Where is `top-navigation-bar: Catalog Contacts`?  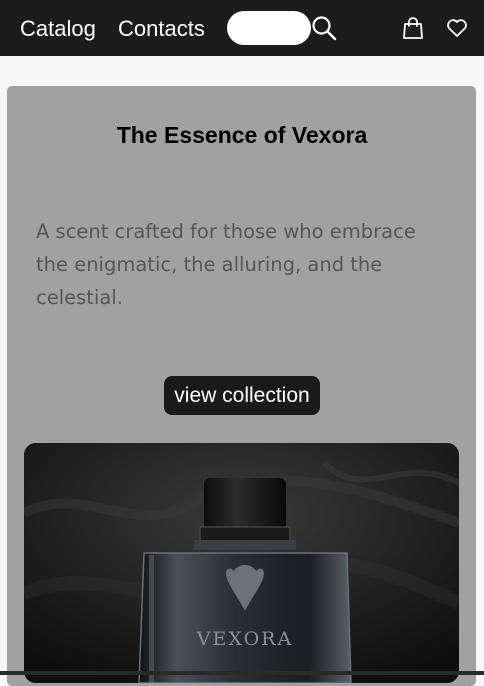 top-navigation-bar: Catalog Contacts is located at coordinates (242, 28).